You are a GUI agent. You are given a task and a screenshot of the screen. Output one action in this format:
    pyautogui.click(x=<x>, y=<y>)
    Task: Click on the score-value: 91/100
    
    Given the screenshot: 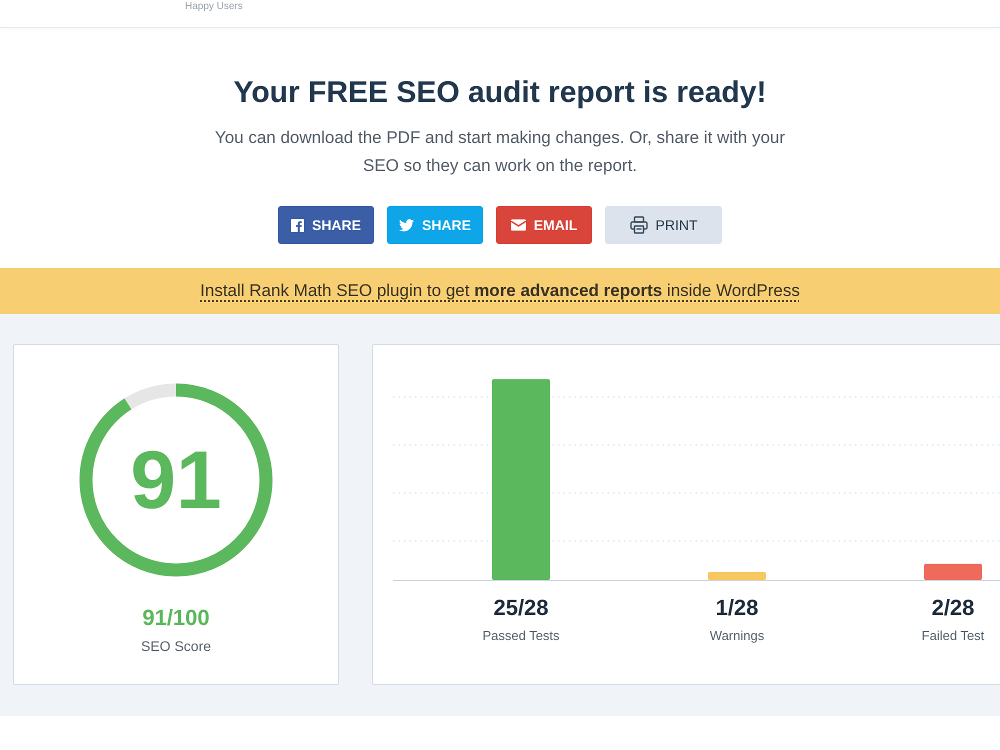 What is the action you would take?
    pyautogui.click(x=176, y=618)
    